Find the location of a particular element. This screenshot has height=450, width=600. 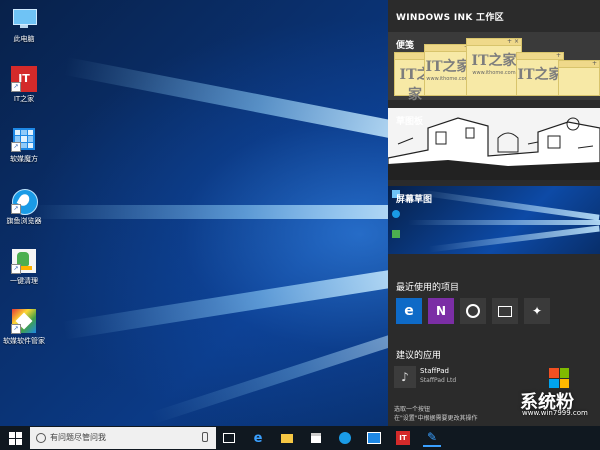

section-label-sketchpad: 草图板 is located at coordinates (410, 122).